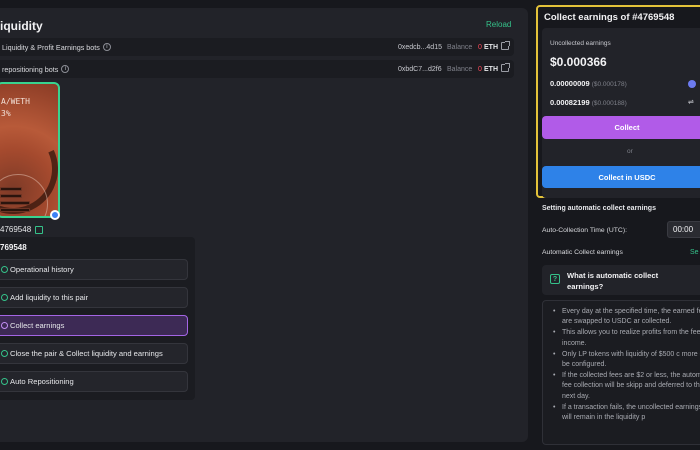 The height and width of the screenshot is (450, 700). What do you see at coordinates (94, 381) in the screenshot?
I see `menu-item-auto-repositioning: Auto Repositioning` at bounding box center [94, 381].